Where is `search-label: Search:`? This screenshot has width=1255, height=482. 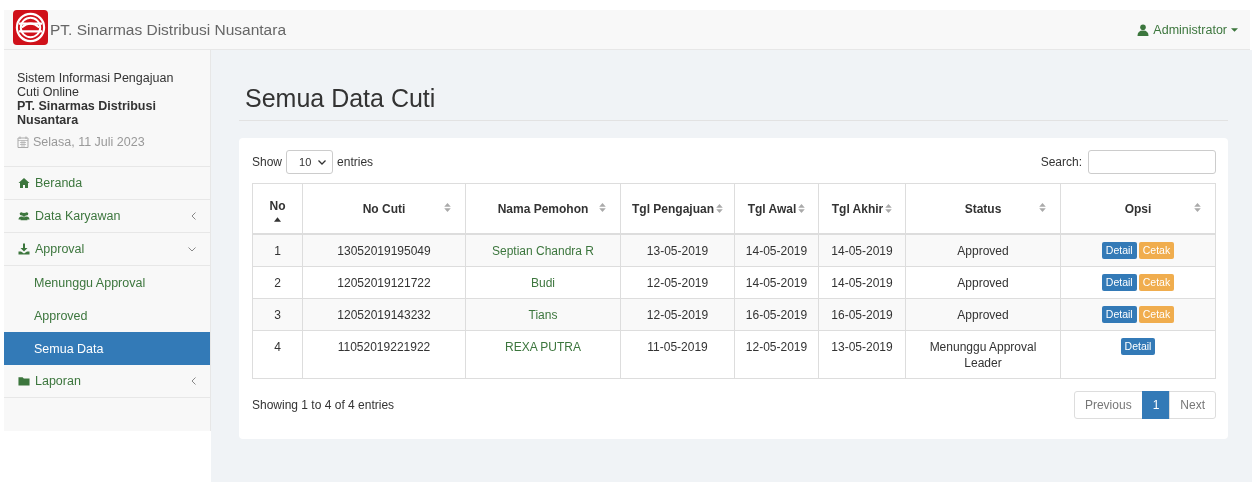
search-label: Search: is located at coordinates (1061, 162).